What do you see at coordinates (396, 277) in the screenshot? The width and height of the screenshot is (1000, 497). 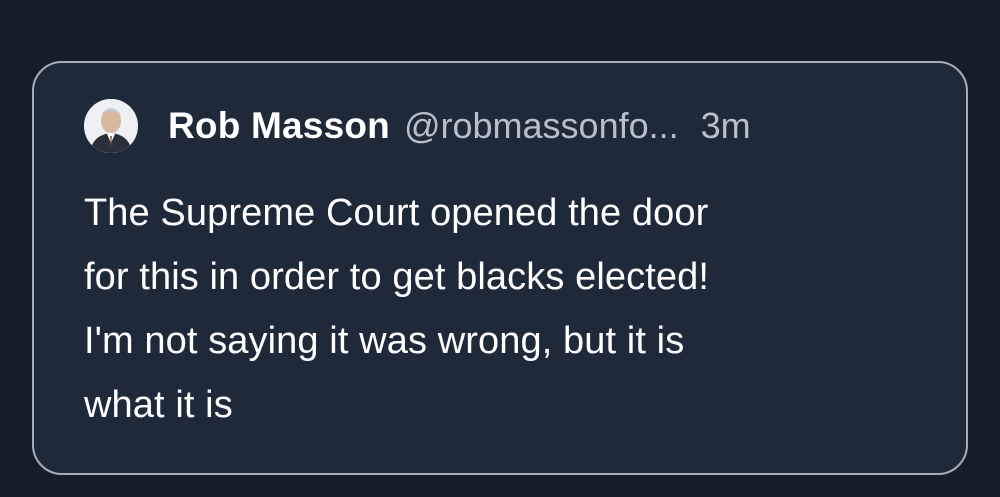 I see `tweet-text-line: for this in order to get blacks elected!` at bounding box center [396, 277].